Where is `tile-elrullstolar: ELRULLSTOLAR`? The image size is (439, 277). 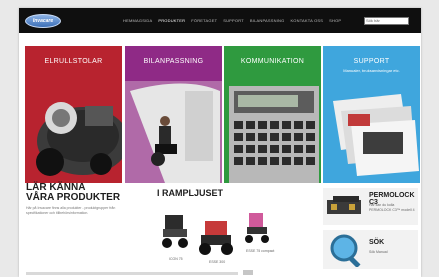 tile-elrullstolar: ELRULLSTOLAR is located at coordinates (73, 114).